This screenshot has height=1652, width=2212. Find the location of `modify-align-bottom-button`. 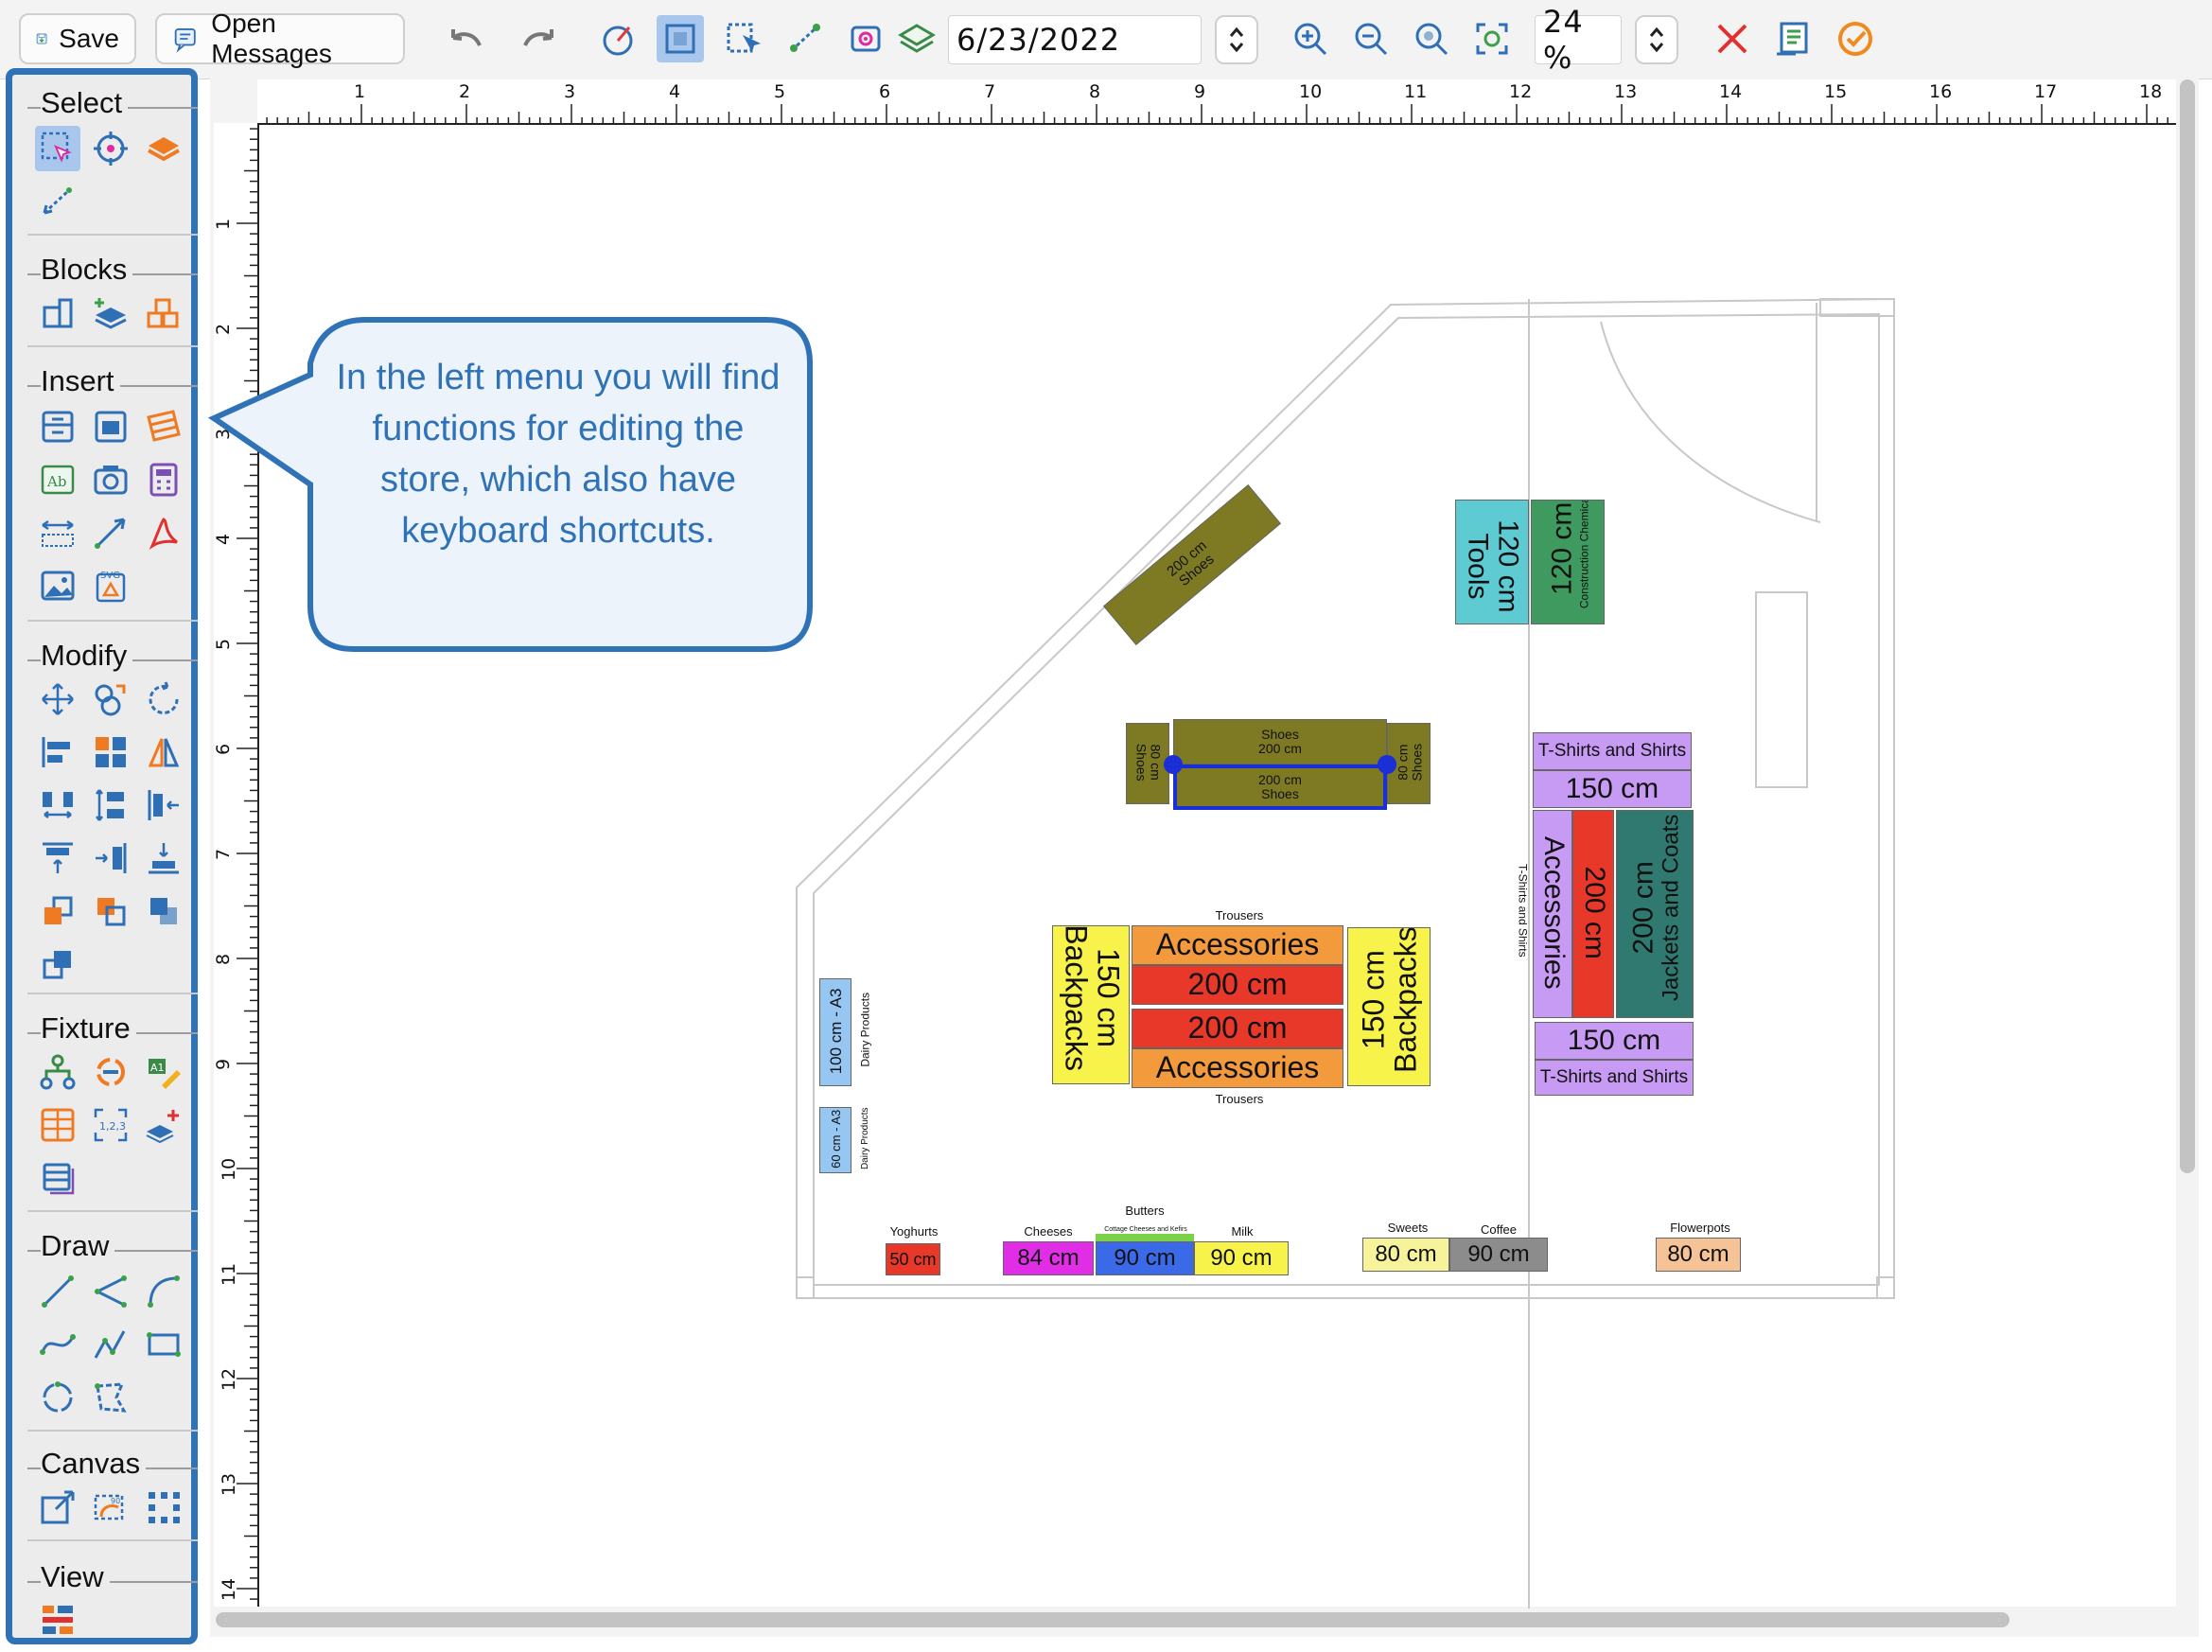

modify-align-bottom-button is located at coordinates (164, 858).